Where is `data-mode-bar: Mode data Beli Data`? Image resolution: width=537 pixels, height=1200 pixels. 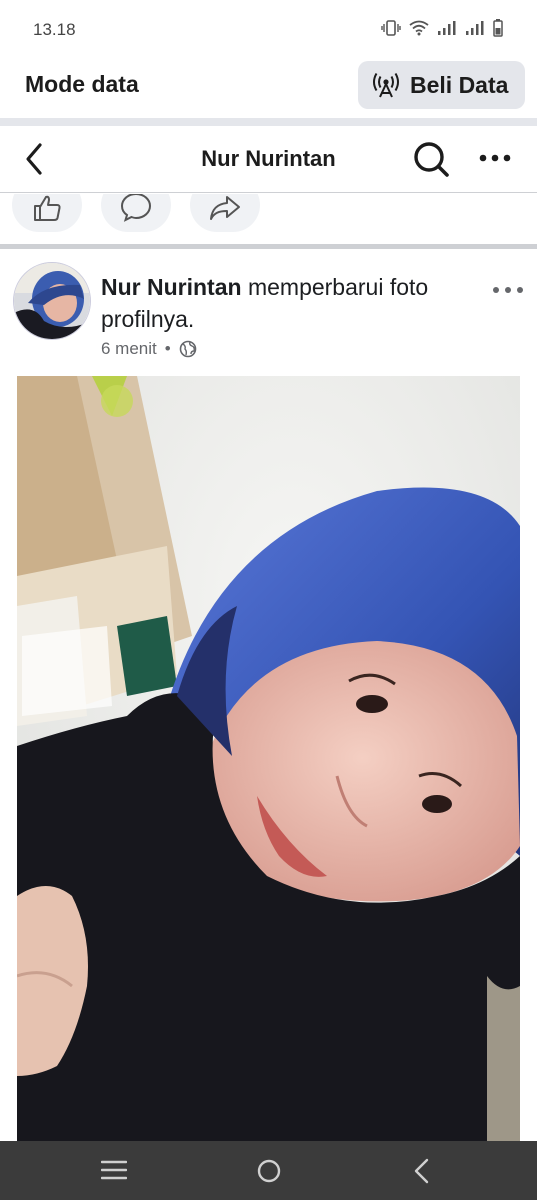 data-mode-bar: Mode data Beli Data is located at coordinates (268, 88).